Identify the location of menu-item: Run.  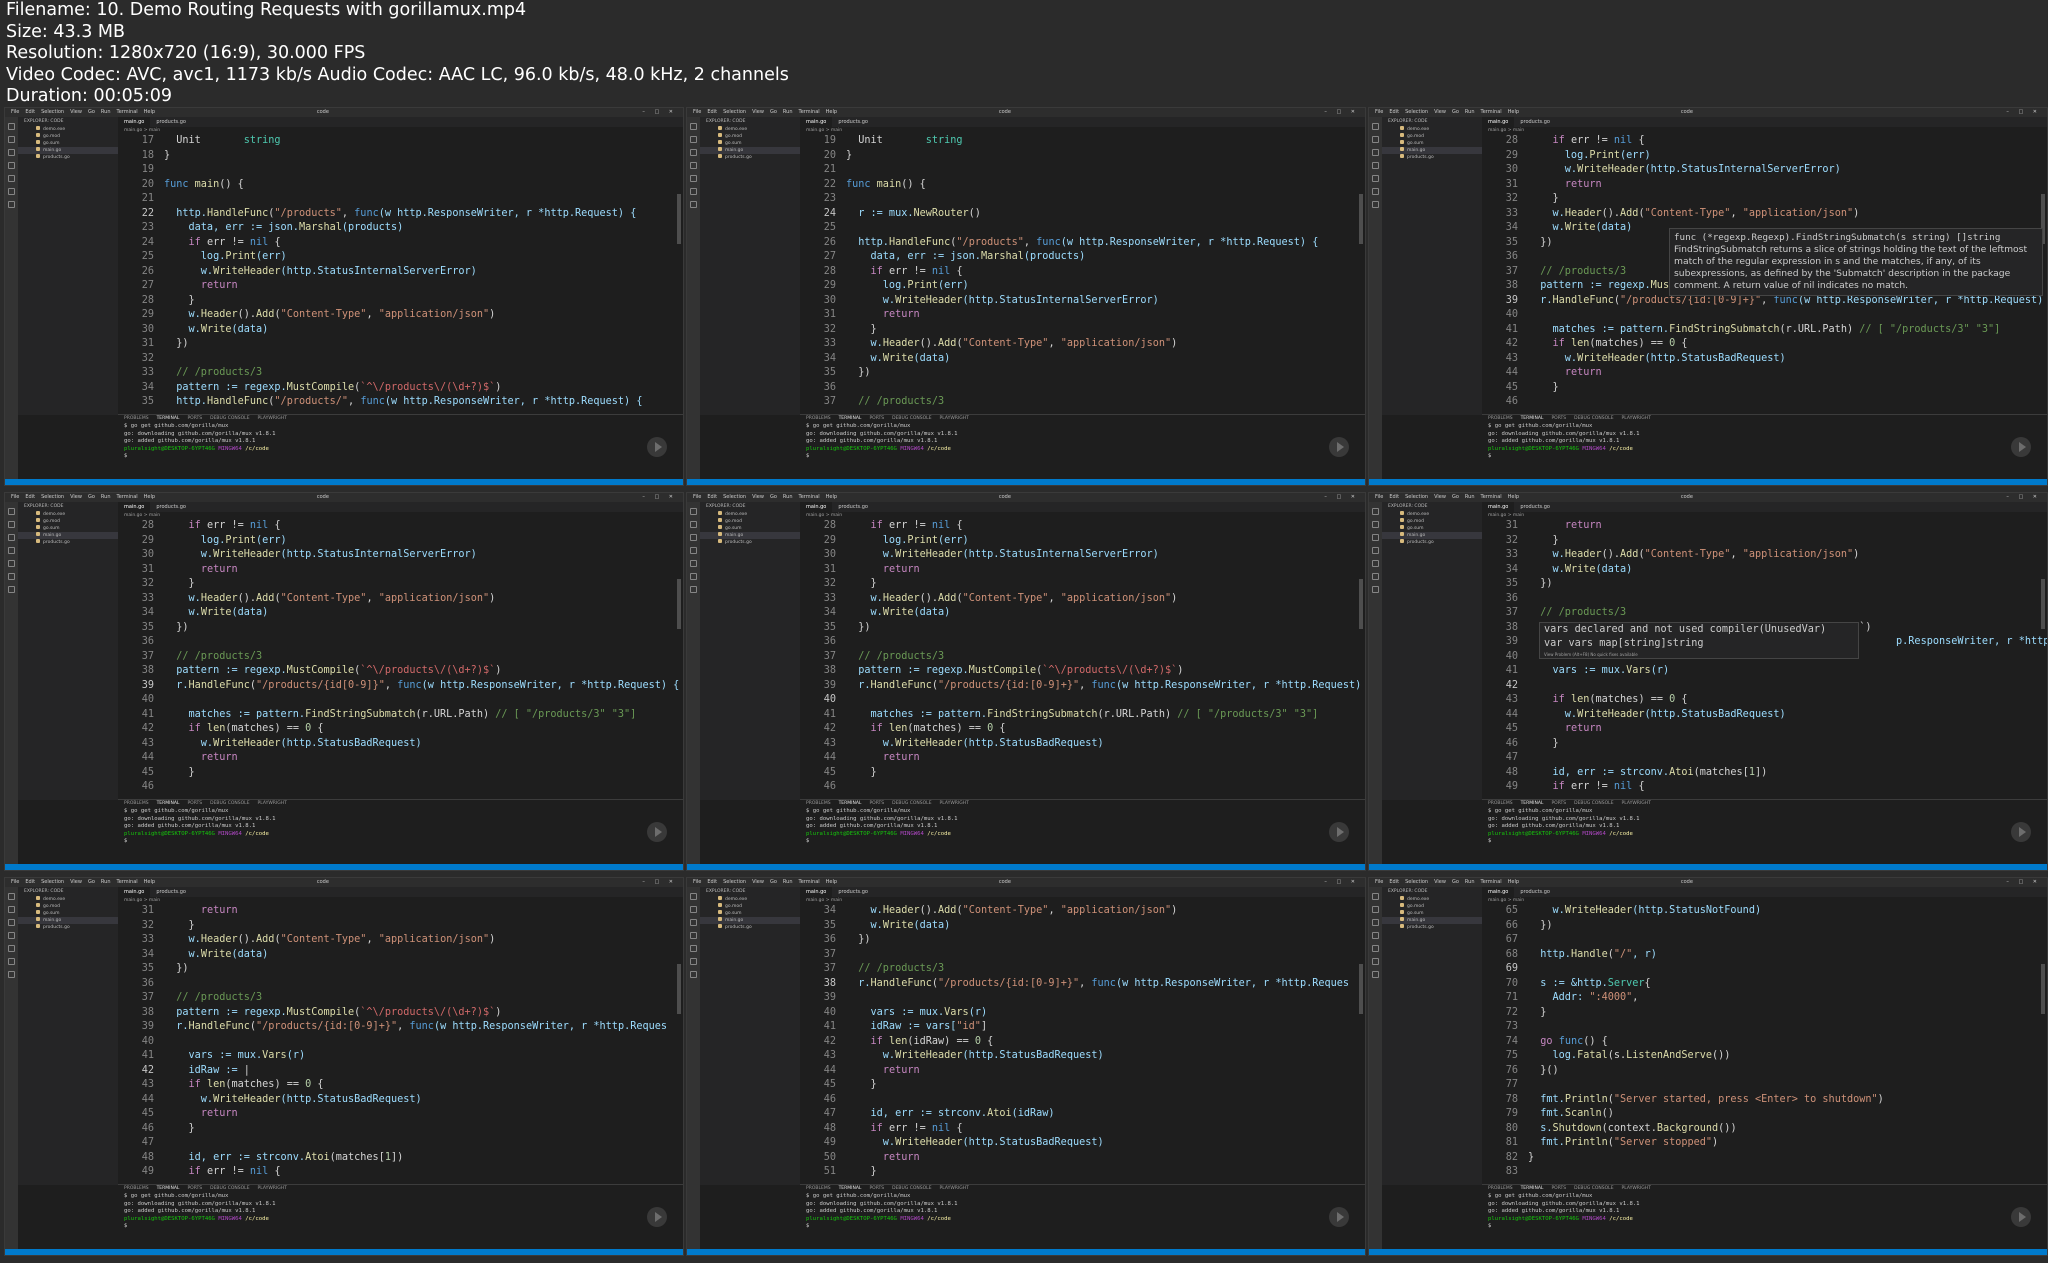
(788, 112).